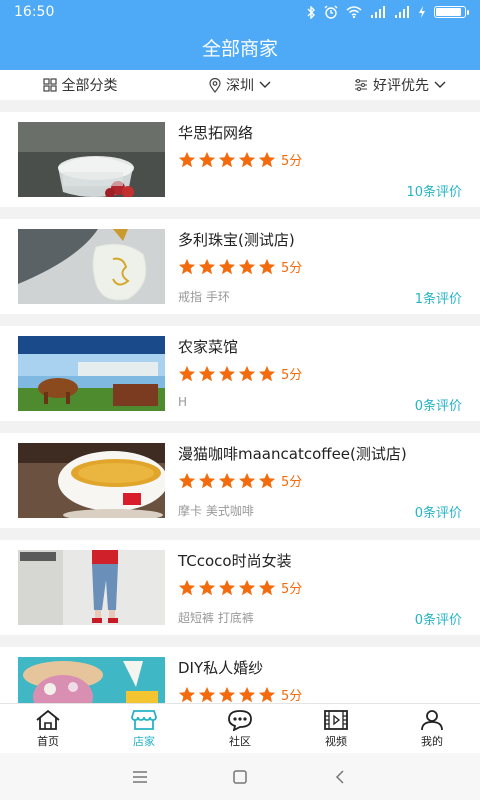 This screenshot has height=800, width=480. What do you see at coordinates (215, 85) in the screenshot?
I see `location-pin-icon` at bounding box center [215, 85].